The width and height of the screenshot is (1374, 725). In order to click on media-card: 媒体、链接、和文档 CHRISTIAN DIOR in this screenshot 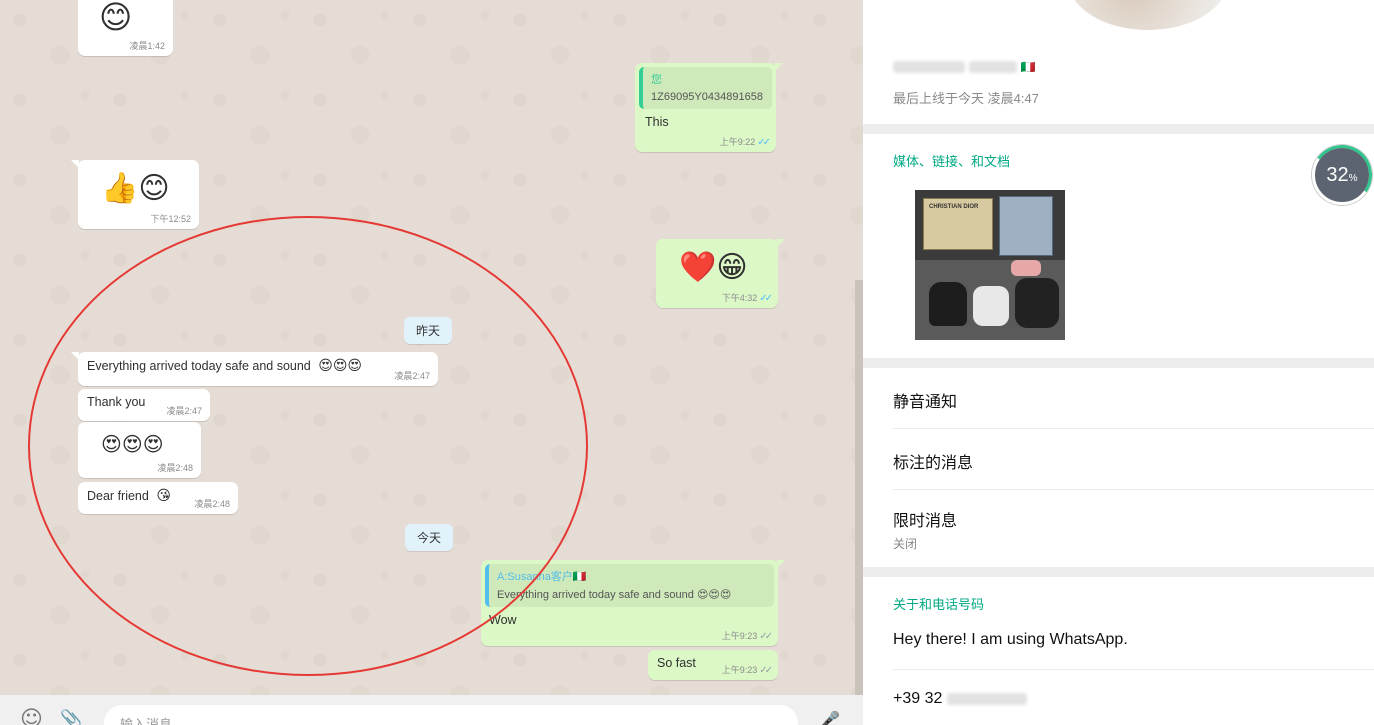, I will do `click(1118, 246)`.